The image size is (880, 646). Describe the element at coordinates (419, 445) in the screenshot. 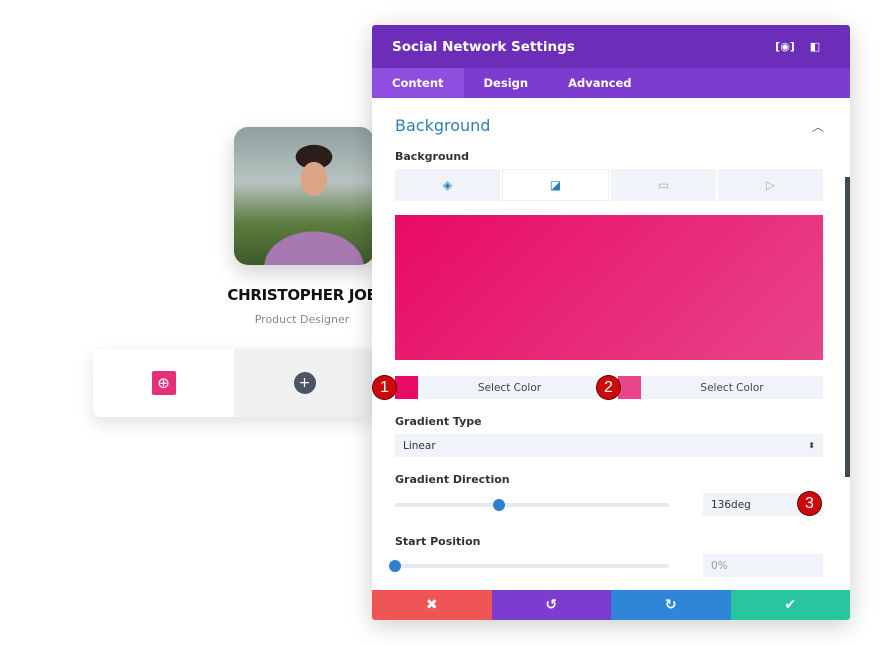

I see `gradient-type-value: Linear` at that location.